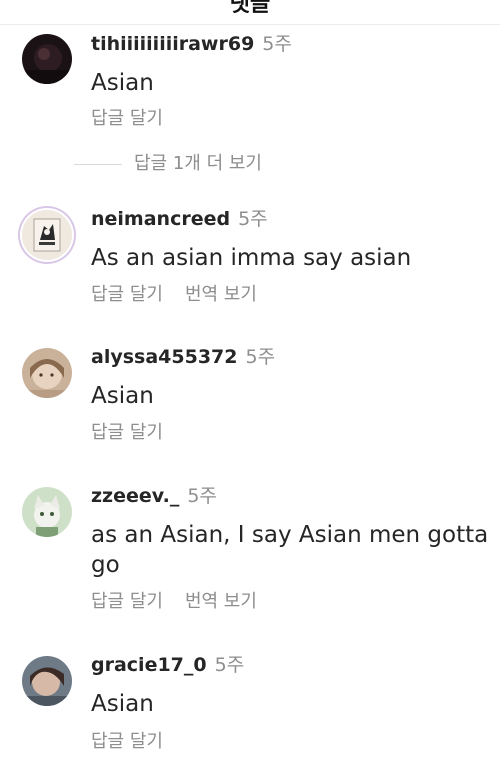 The height and width of the screenshot is (767, 500). What do you see at coordinates (290, 550) in the screenshot?
I see `comment-text: as an Asian, I say Asian men gotta go` at bounding box center [290, 550].